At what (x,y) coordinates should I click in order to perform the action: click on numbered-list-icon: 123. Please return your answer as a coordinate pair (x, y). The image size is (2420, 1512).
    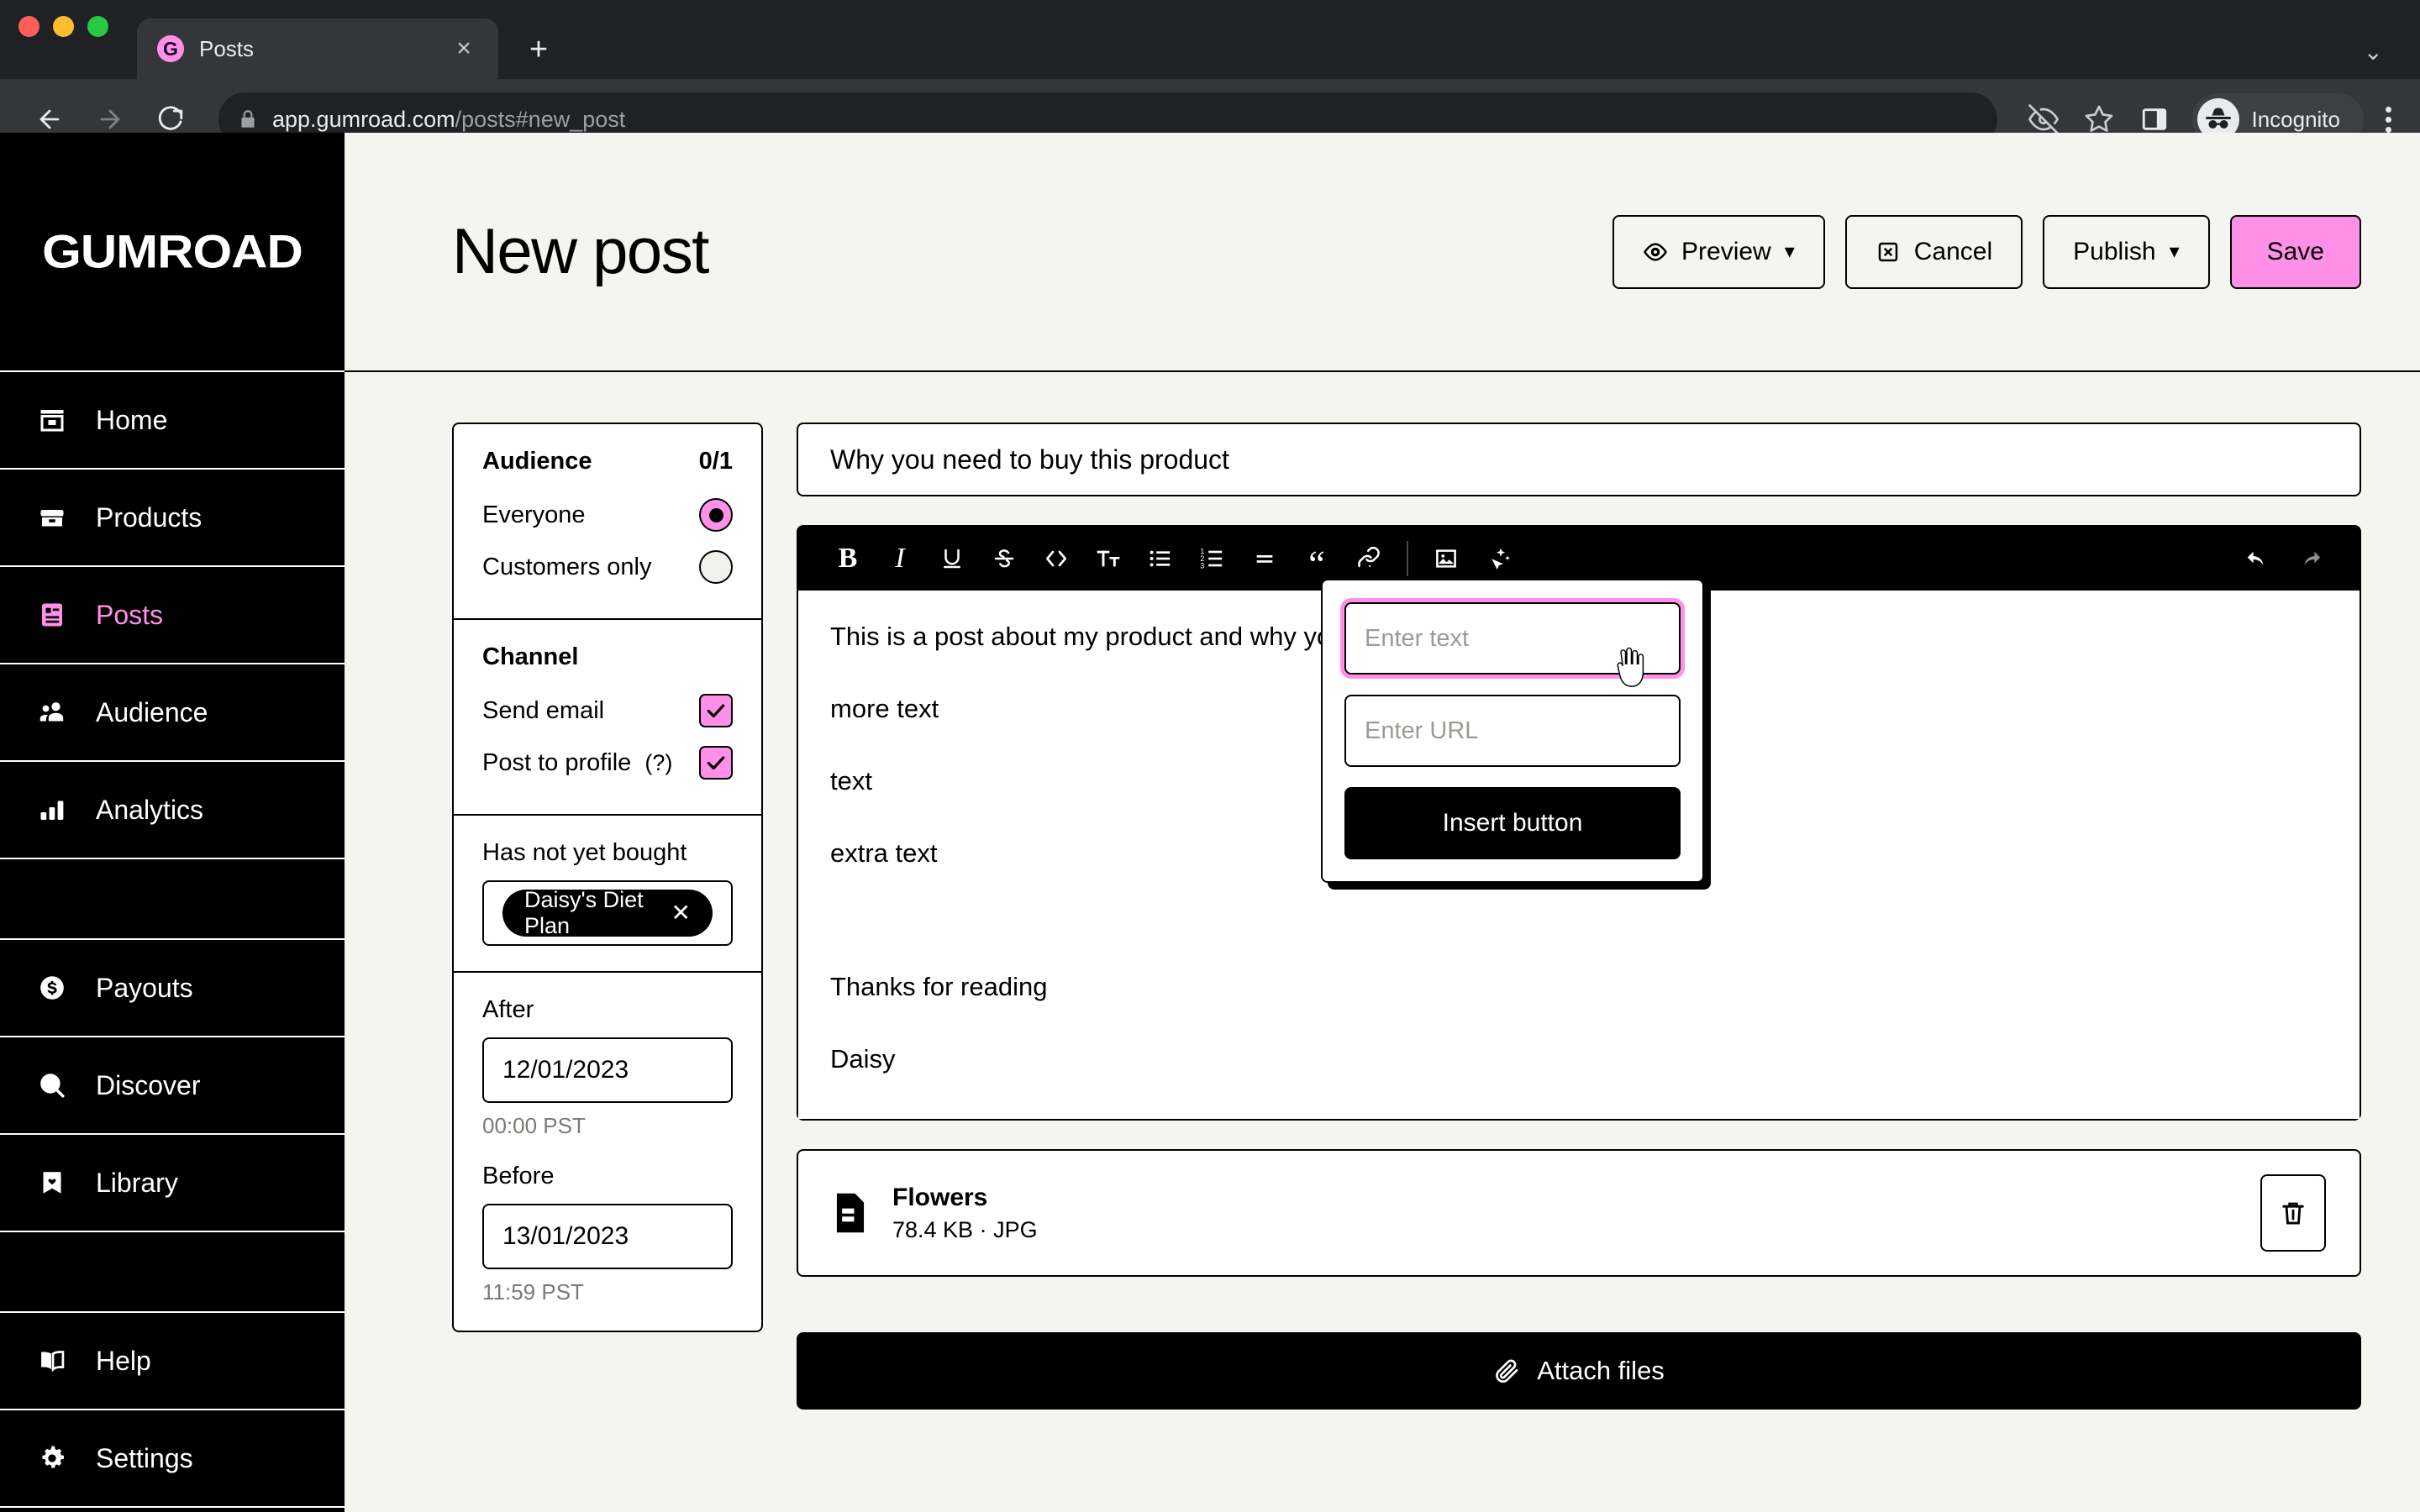
    Looking at the image, I should click on (1212, 559).